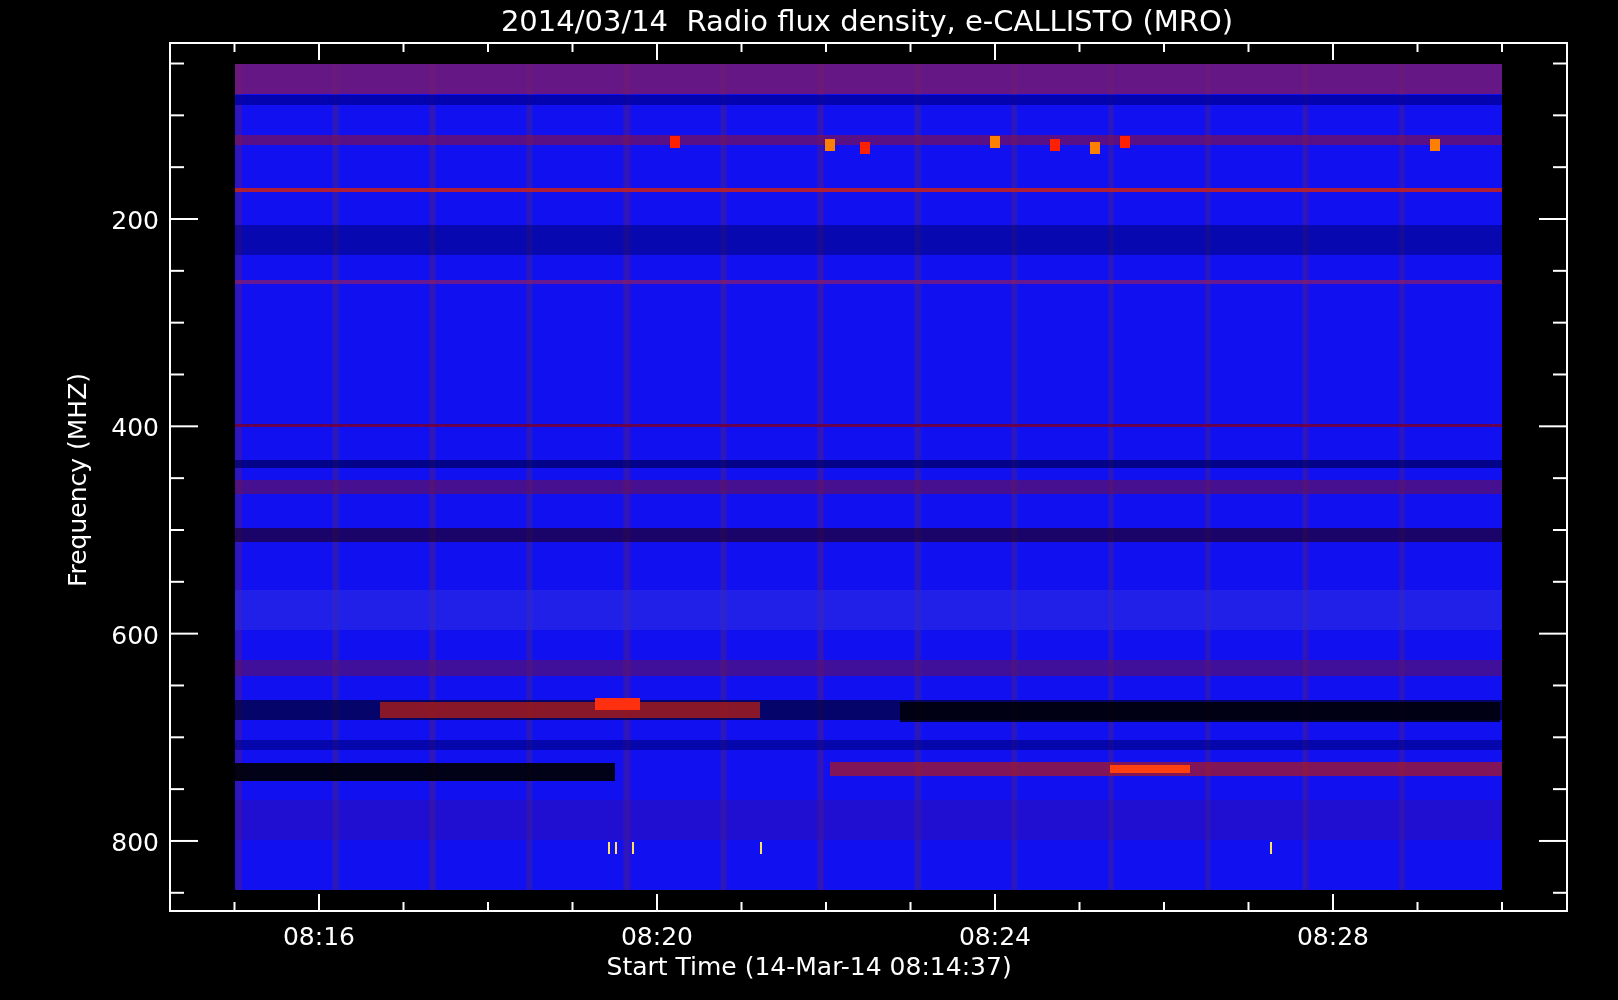  I want to click on x-tick-label: 08:28, so click(1333, 936).